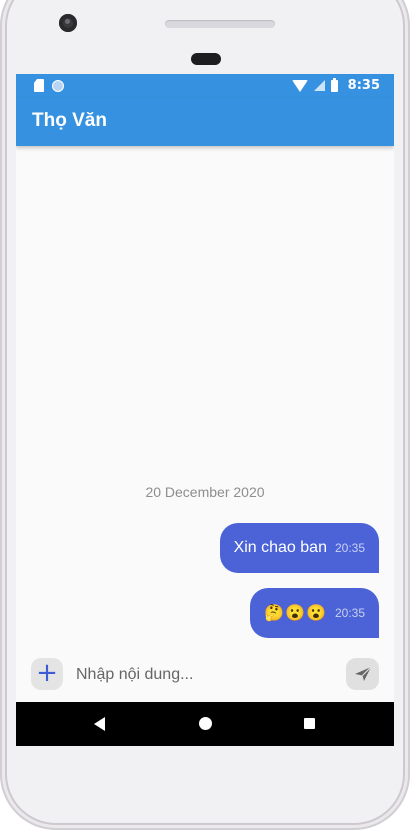  Describe the element at coordinates (205, 122) in the screenshot. I see `app-bar: Thọ Văn` at that location.